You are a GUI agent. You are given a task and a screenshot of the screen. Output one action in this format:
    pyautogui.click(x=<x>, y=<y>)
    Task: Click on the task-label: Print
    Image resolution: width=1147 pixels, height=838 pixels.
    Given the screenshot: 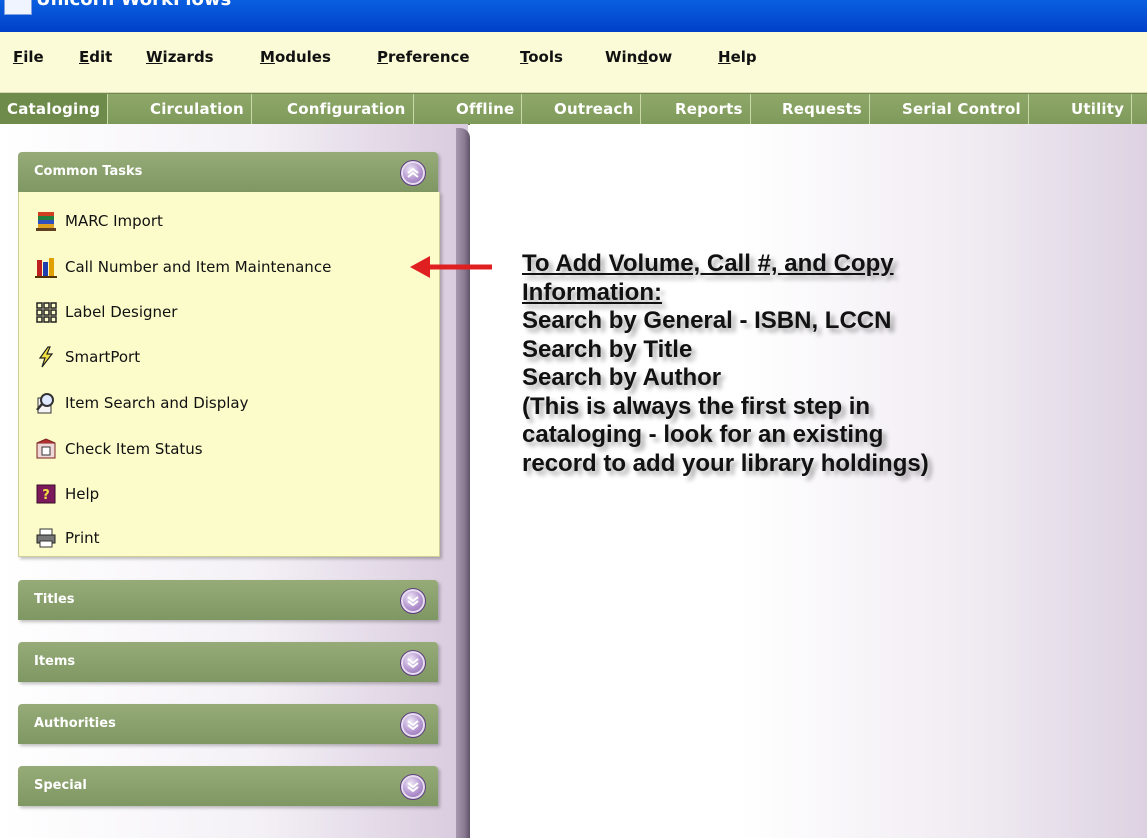 What is the action you would take?
    pyautogui.click(x=82, y=538)
    